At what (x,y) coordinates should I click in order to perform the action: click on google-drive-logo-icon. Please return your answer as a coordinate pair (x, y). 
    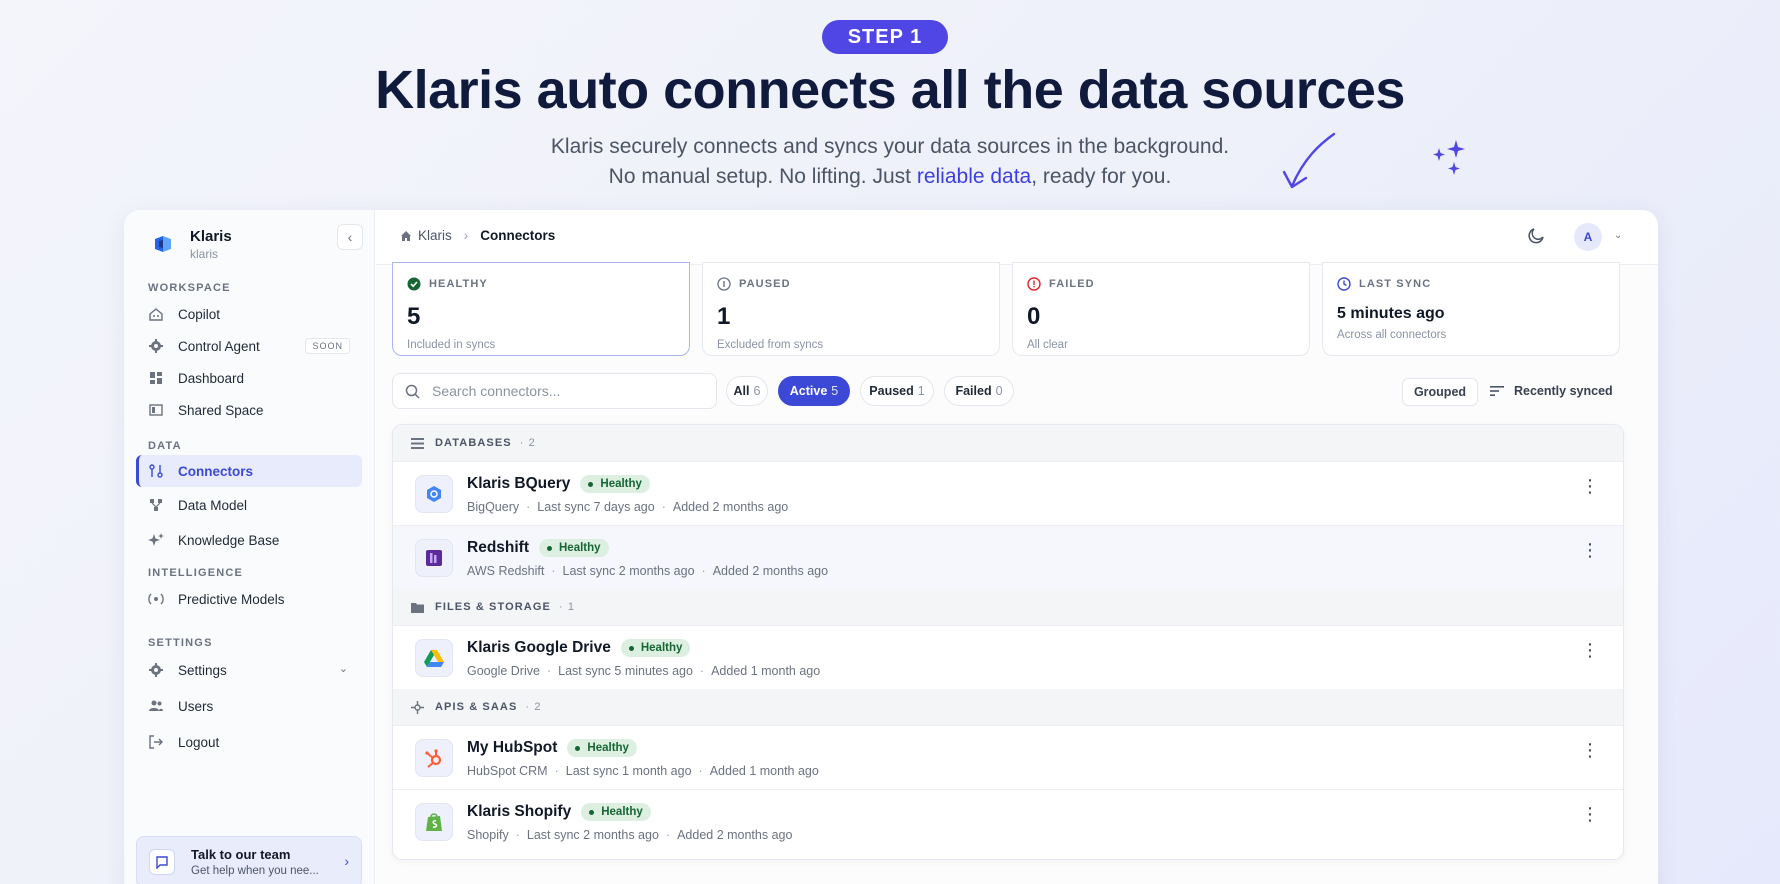
    Looking at the image, I should click on (434, 658).